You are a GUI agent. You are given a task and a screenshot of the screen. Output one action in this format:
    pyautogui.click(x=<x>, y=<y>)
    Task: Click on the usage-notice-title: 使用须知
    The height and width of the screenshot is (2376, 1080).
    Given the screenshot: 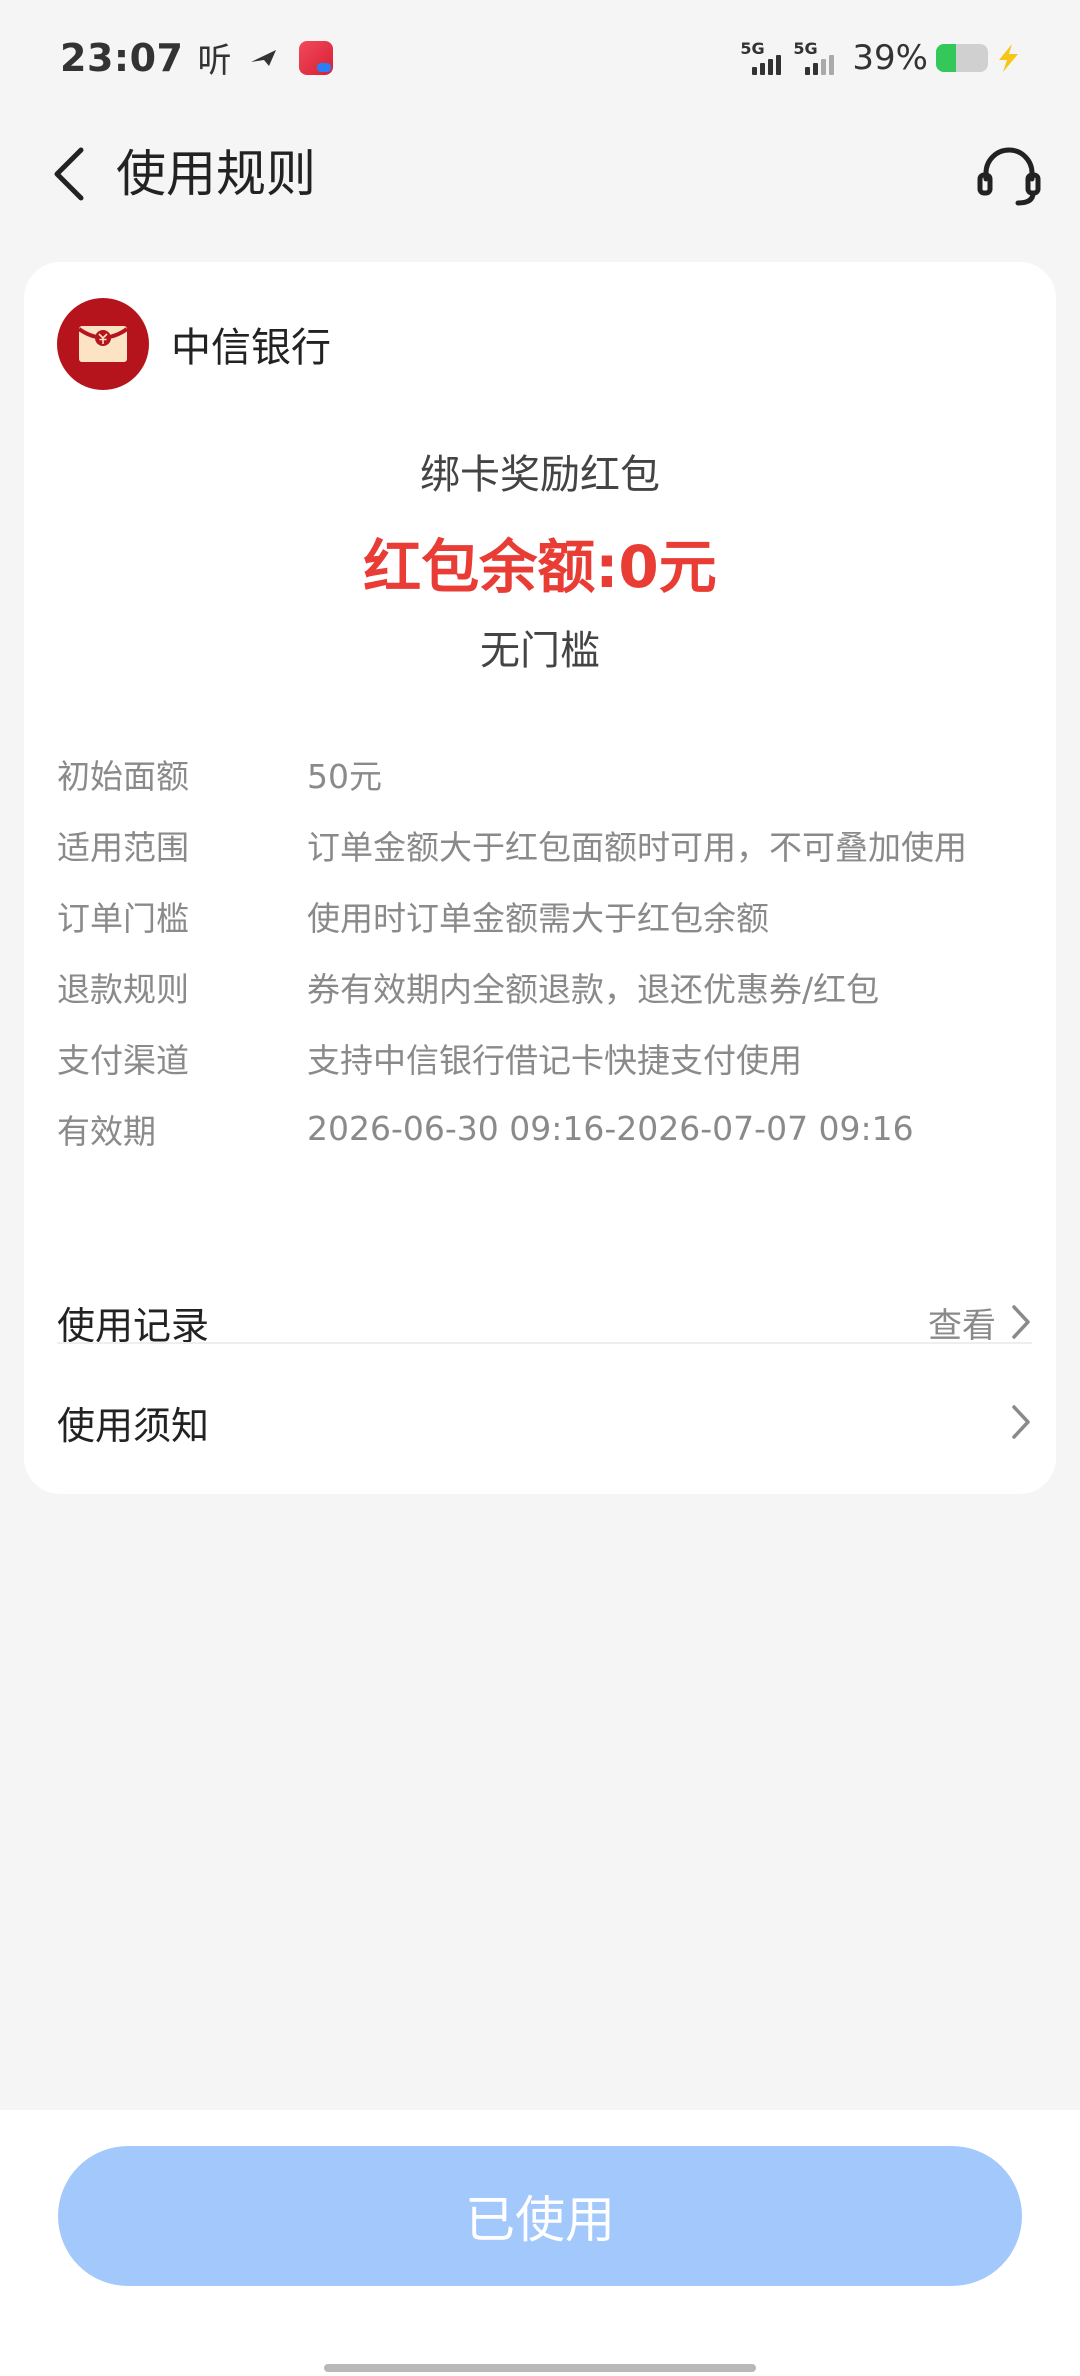 What is the action you would take?
    pyautogui.click(x=133, y=1425)
    